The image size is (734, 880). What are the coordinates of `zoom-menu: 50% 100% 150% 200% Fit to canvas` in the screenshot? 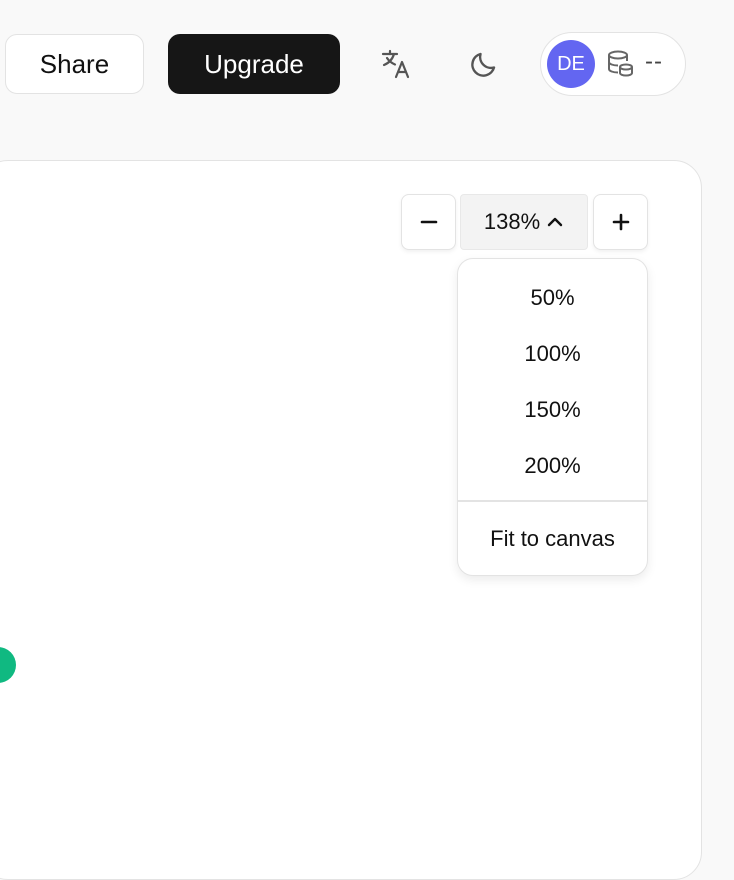 It's located at (552, 417).